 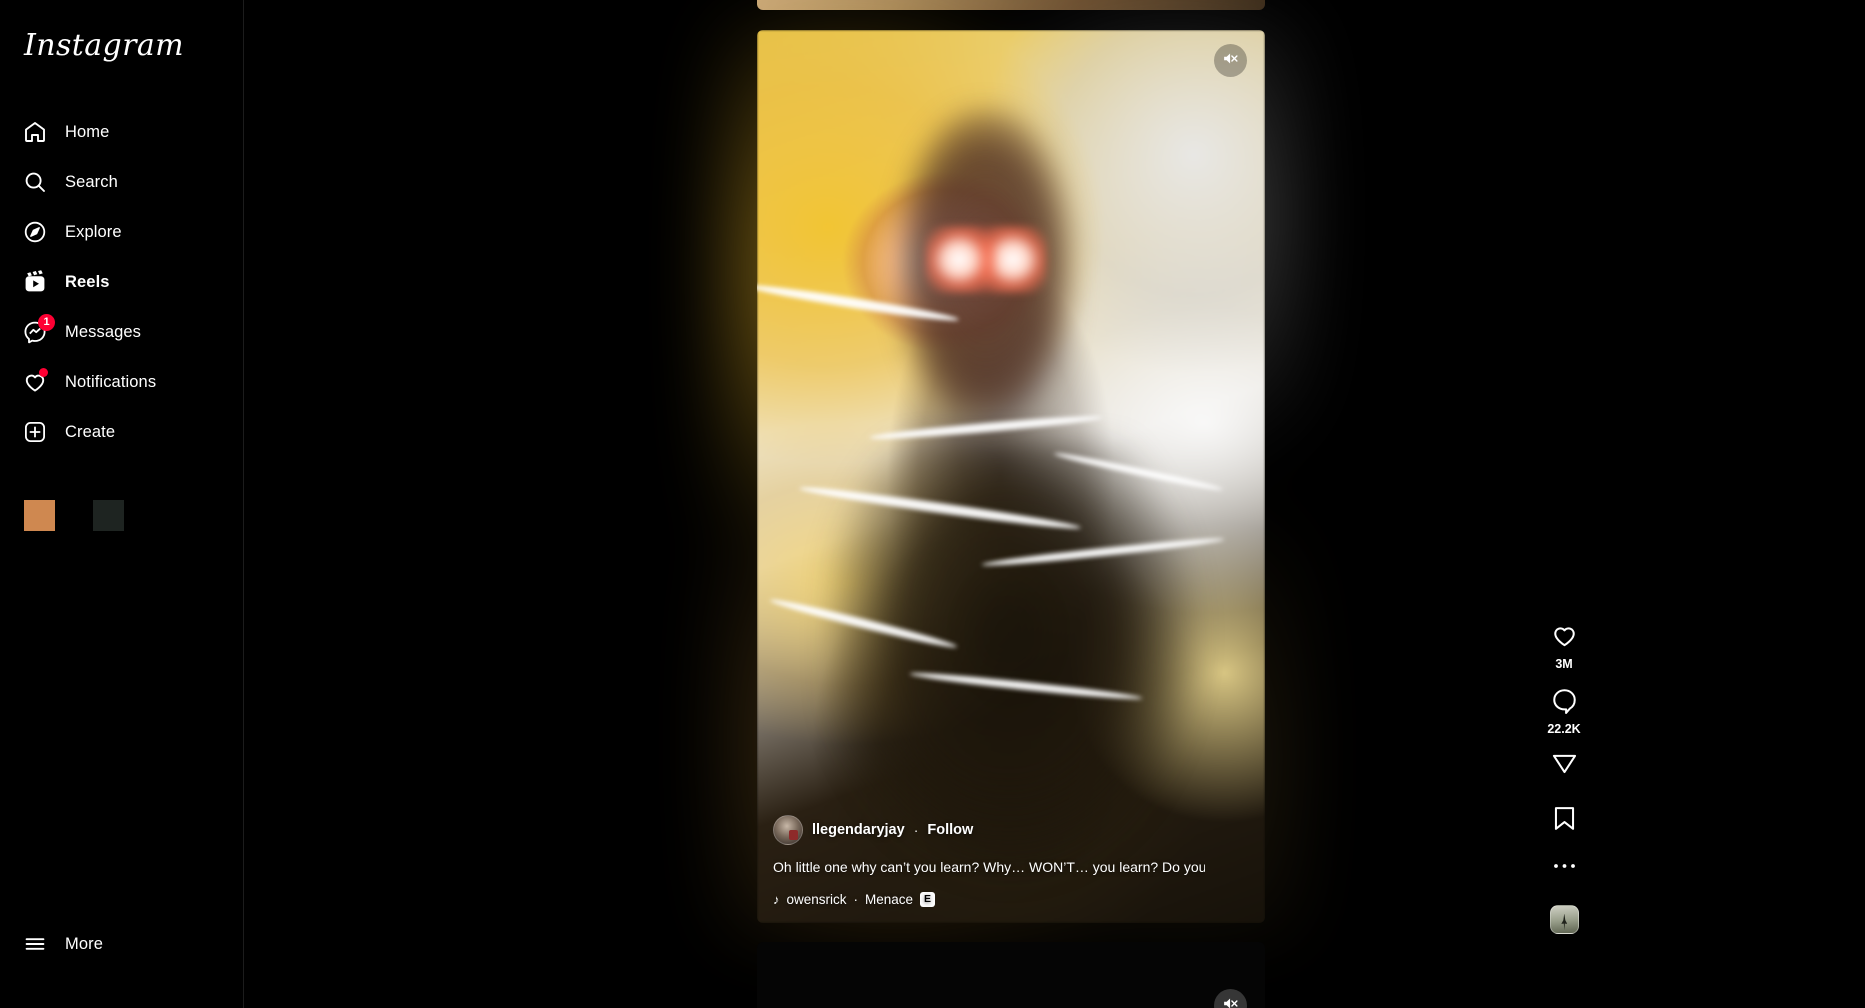 I want to click on mute-toggle-button, so click(x=1230, y=60).